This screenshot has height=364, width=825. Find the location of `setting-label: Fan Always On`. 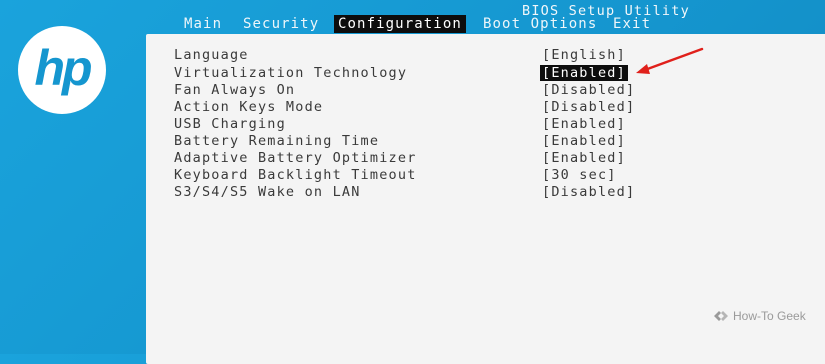

setting-label: Fan Always On is located at coordinates (235, 90).